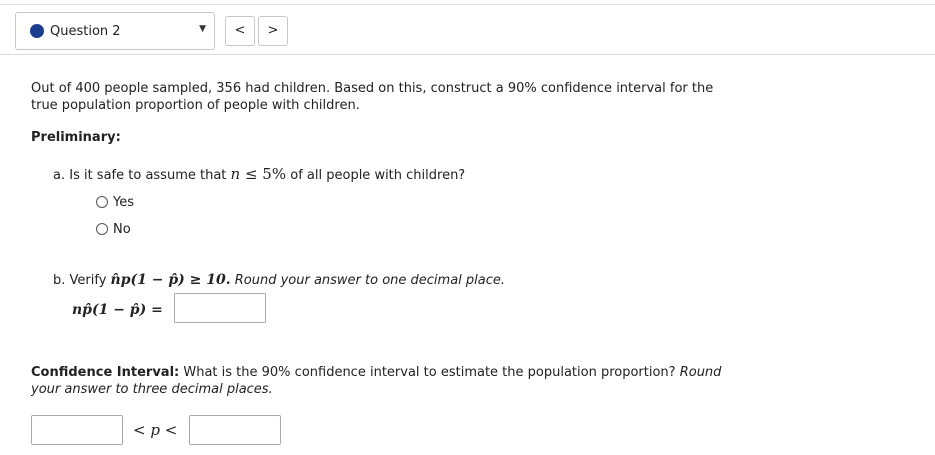 The height and width of the screenshot is (455, 935). I want to click on question-nav-bar: Question 2 ▼ < >, so click(467, 33).